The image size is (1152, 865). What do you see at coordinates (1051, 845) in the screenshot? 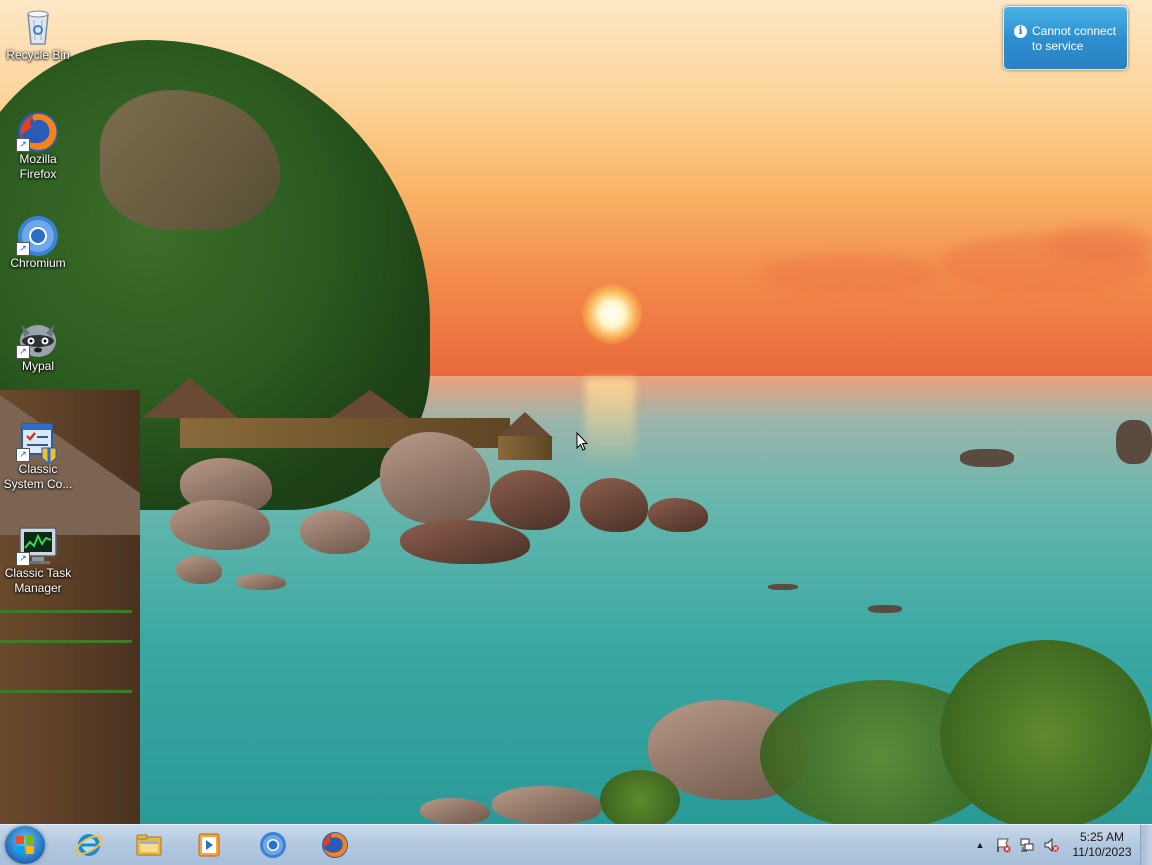
I see `volume-muted-icon` at bounding box center [1051, 845].